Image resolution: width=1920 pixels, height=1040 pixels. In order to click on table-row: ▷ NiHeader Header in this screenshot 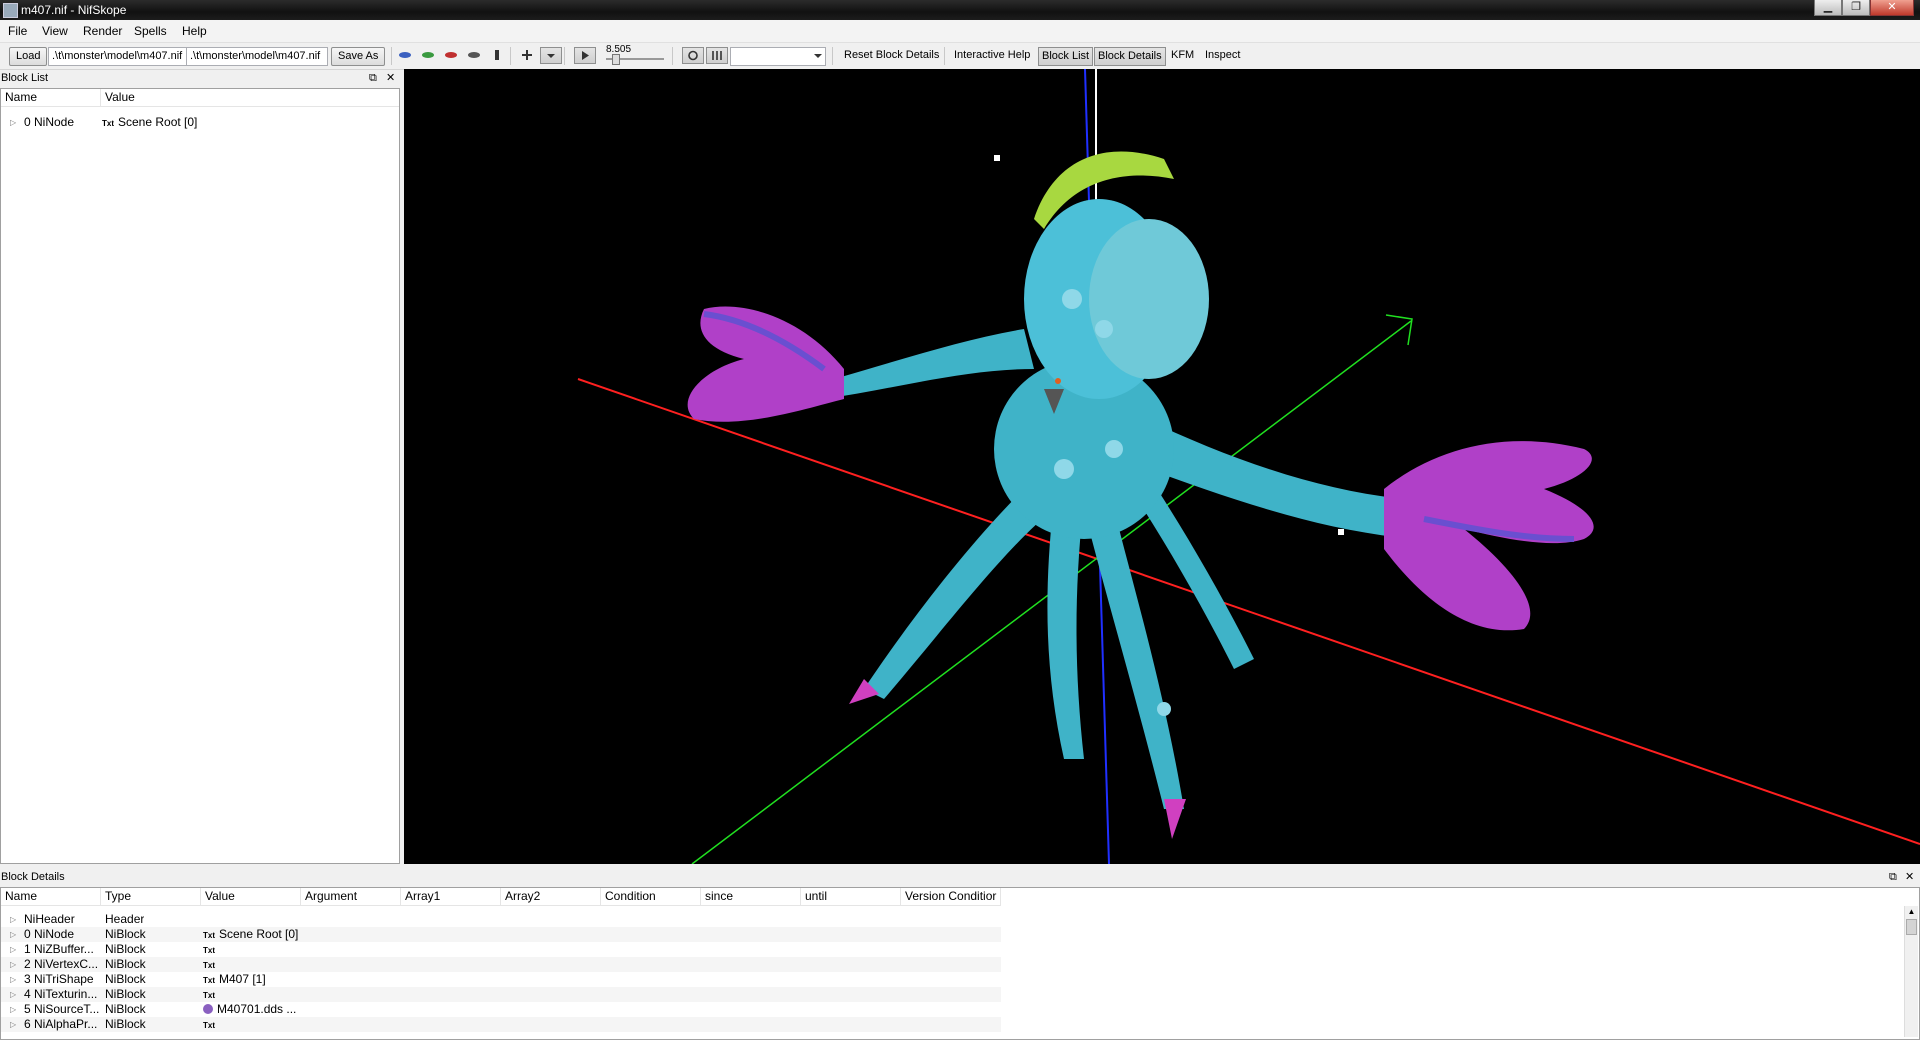, I will do `click(501, 919)`.